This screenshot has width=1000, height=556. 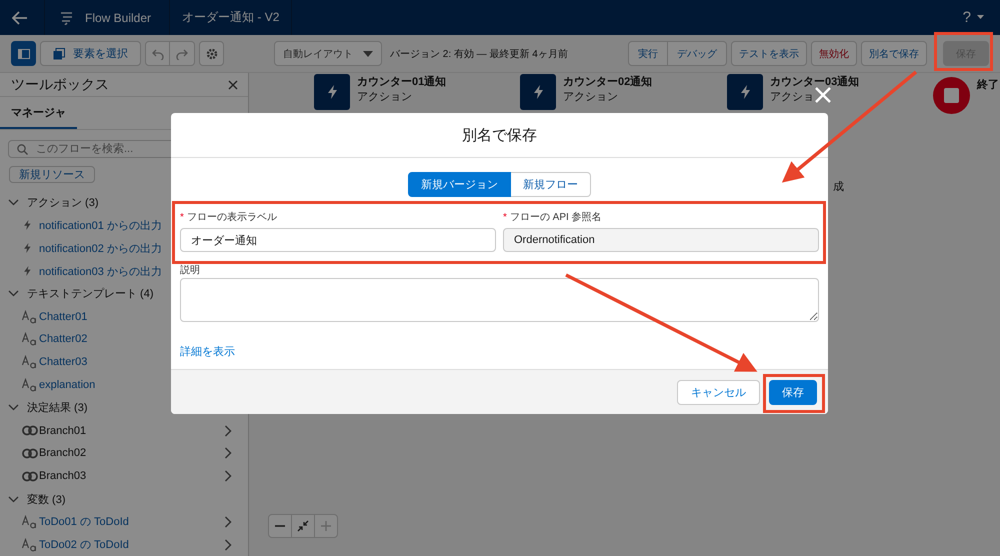 I want to click on redo-button, so click(x=182, y=53).